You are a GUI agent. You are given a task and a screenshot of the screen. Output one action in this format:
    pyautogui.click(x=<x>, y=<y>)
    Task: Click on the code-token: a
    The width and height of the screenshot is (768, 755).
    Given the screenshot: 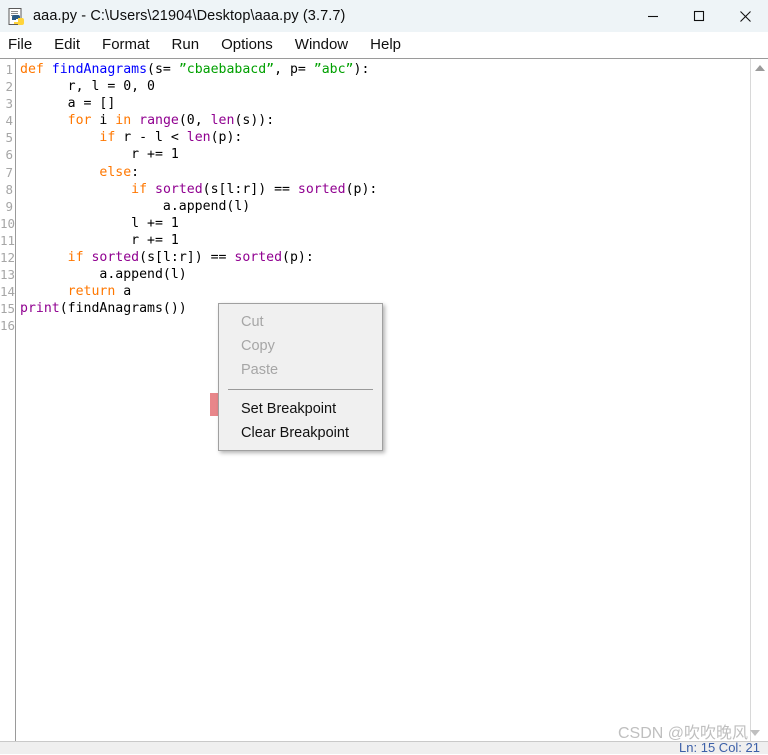 What is the action you would take?
    pyautogui.click(x=123, y=292)
    